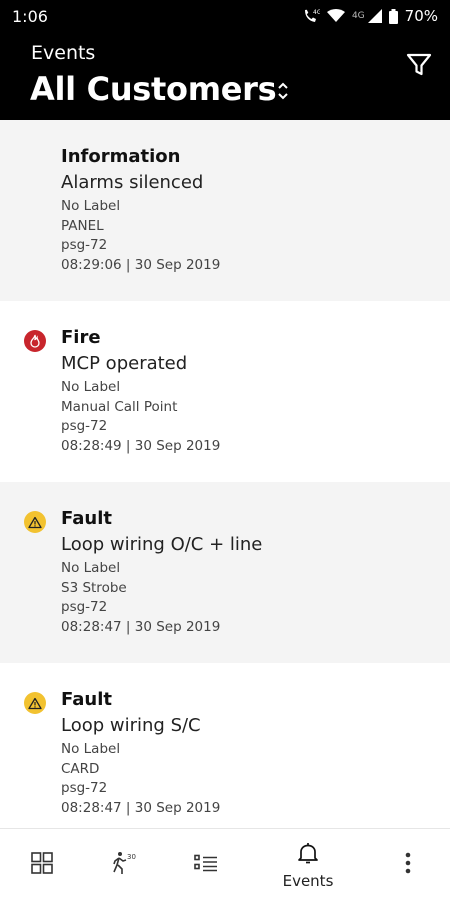  Describe the element at coordinates (162, 544) in the screenshot. I see `event-description: Loop wiring O/C + line` at that location.